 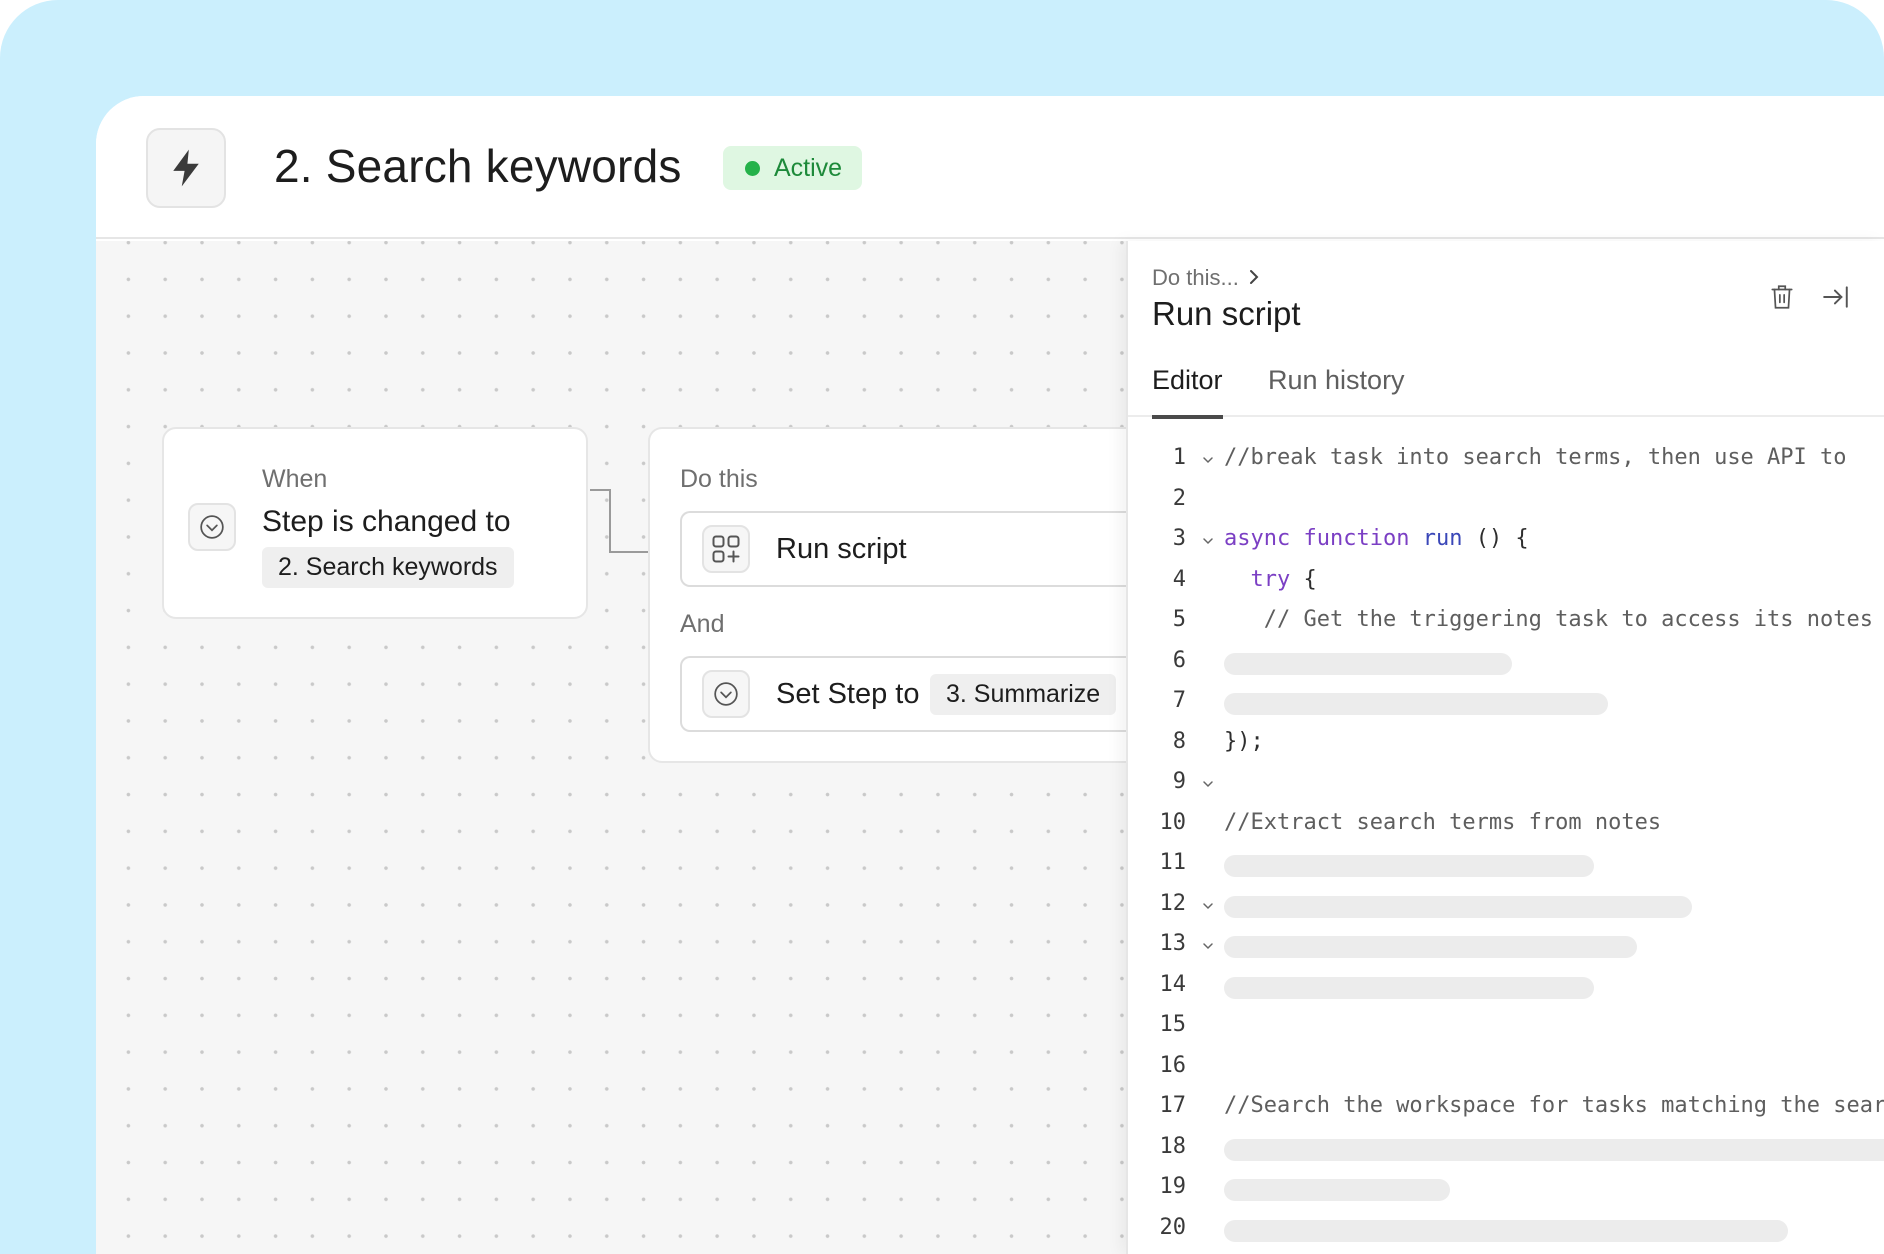 What do you see at coordinates (1254, 278) in the screenshot?
I see `chevron-right-icon` at bounding box center [1254, 278].